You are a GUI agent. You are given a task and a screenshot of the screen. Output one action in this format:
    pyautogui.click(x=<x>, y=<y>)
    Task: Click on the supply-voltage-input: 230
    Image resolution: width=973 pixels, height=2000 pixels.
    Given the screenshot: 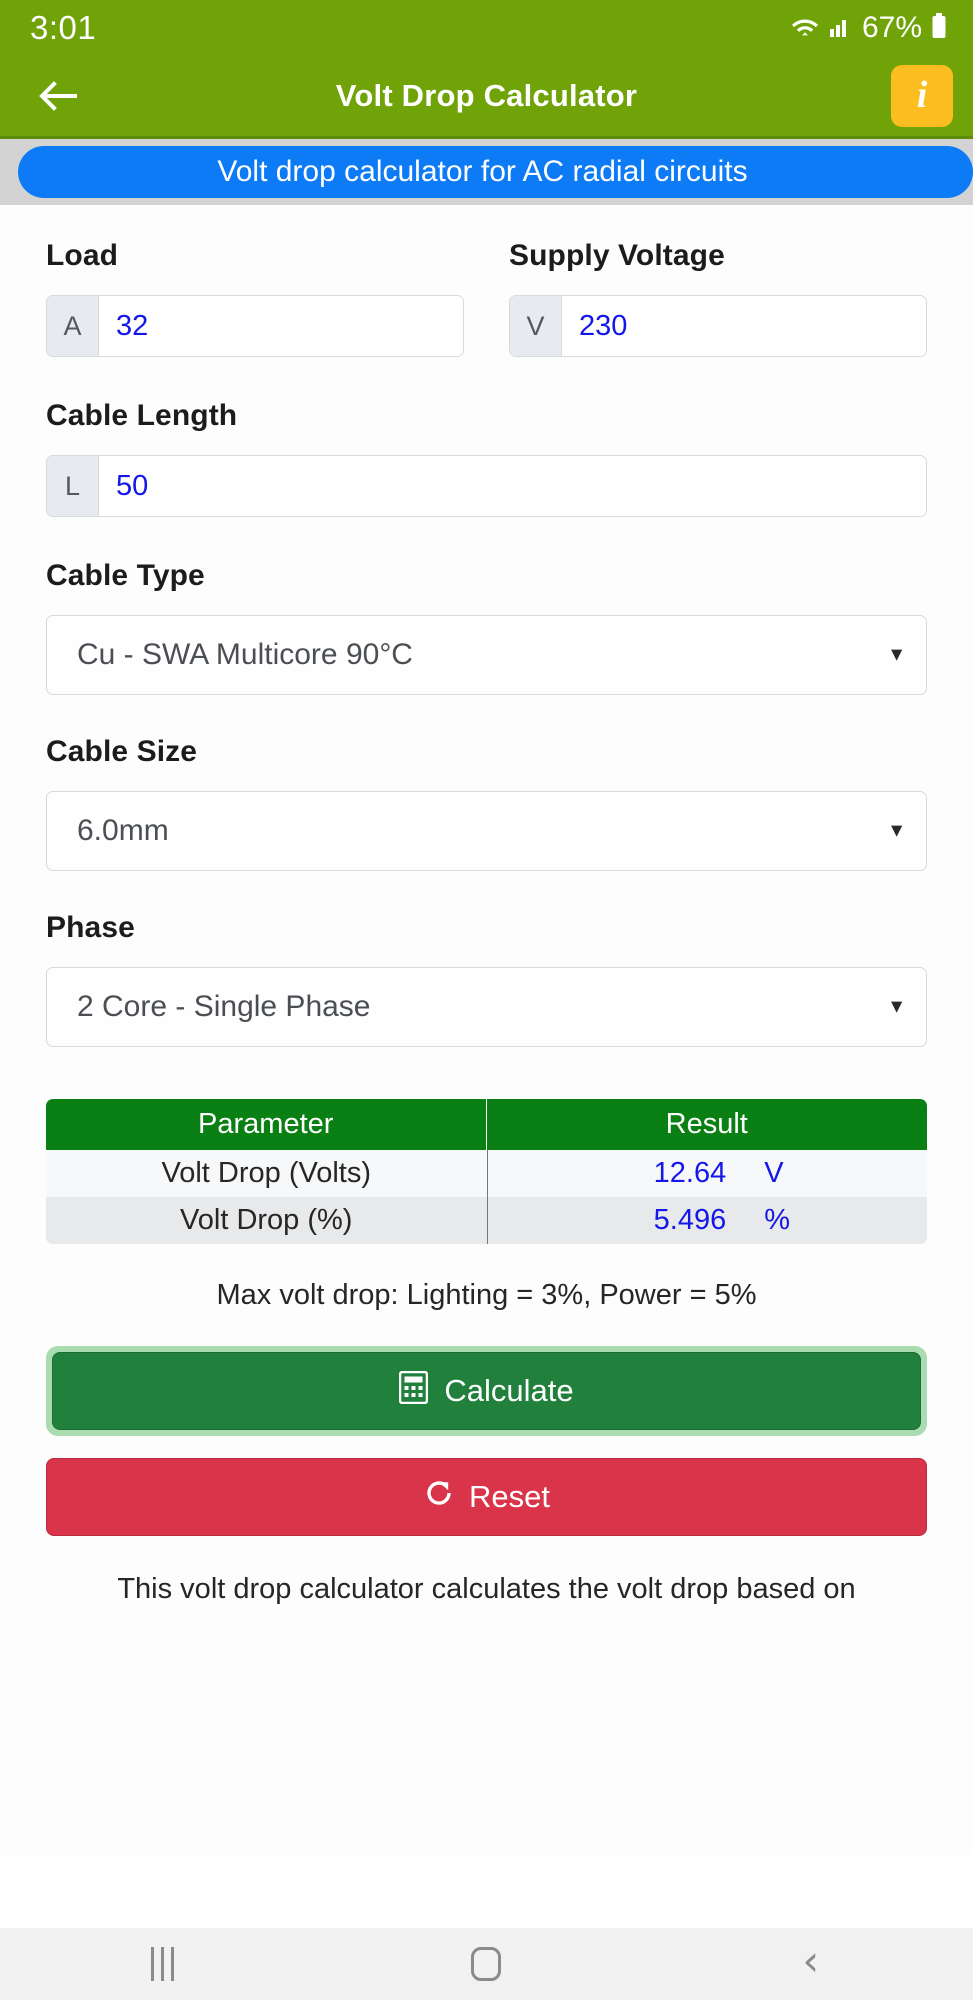 What is the action you would take?
    pyautogui.click(x=744, y=326)
    